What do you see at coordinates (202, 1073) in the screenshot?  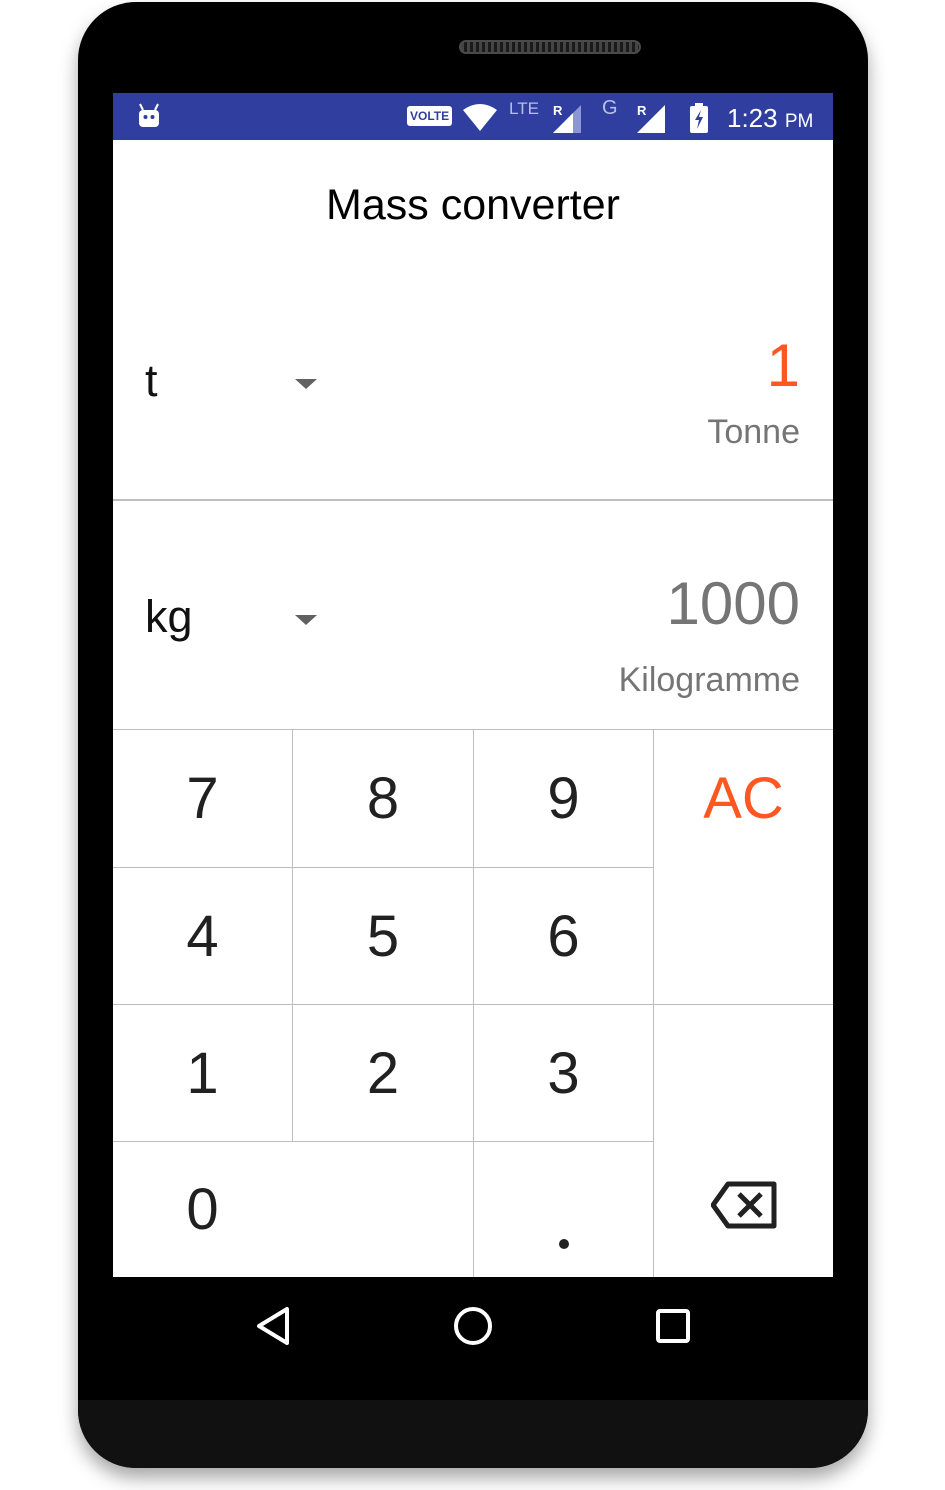 I see `key-1: 1` at bounding box center [202, 1073].